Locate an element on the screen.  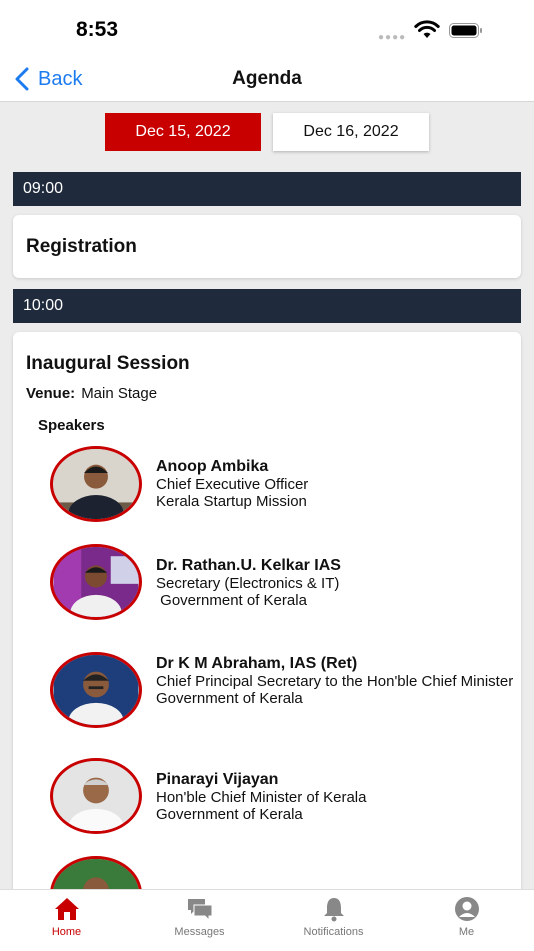
venue-line: Venue: Main Stage is located at coordinates (91, 393).